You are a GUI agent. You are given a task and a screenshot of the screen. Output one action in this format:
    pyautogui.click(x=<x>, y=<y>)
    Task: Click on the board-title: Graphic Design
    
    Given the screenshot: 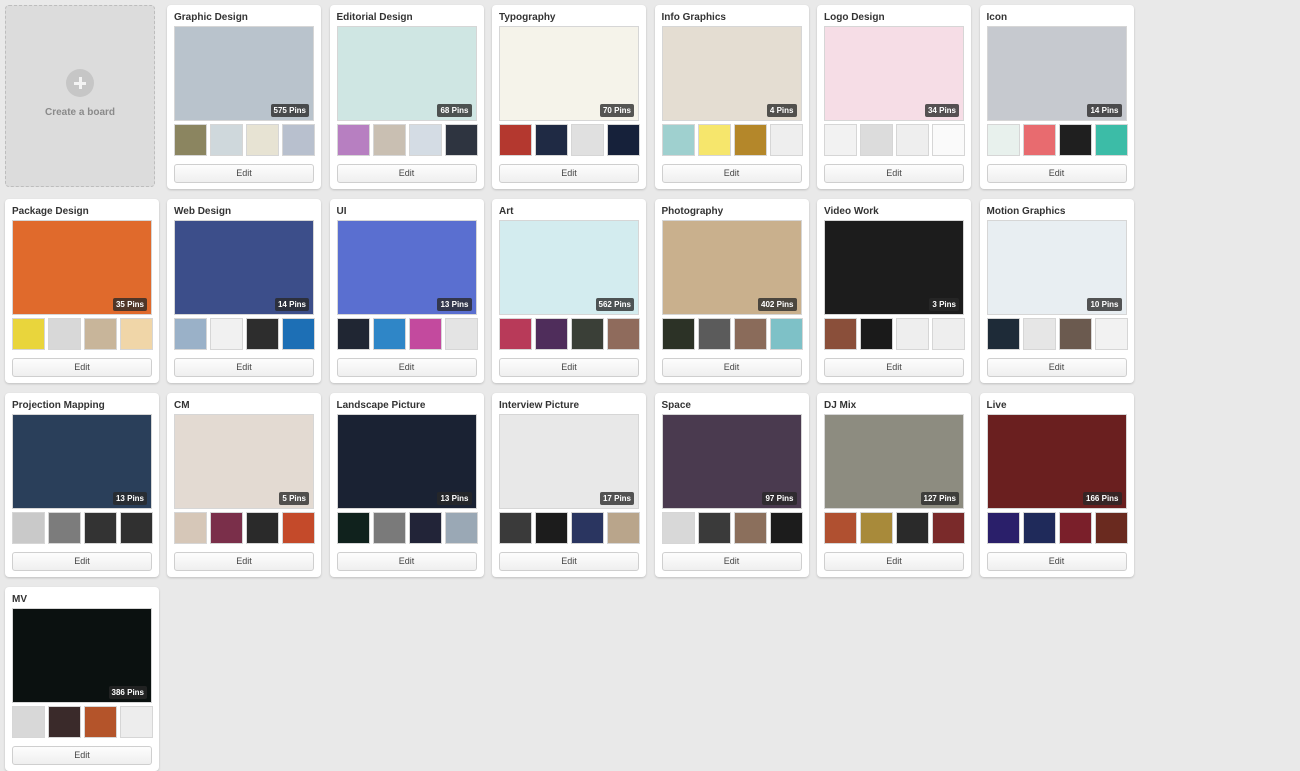 What is the action you would take?
    pyautogui.click(x=211, y=17)
    